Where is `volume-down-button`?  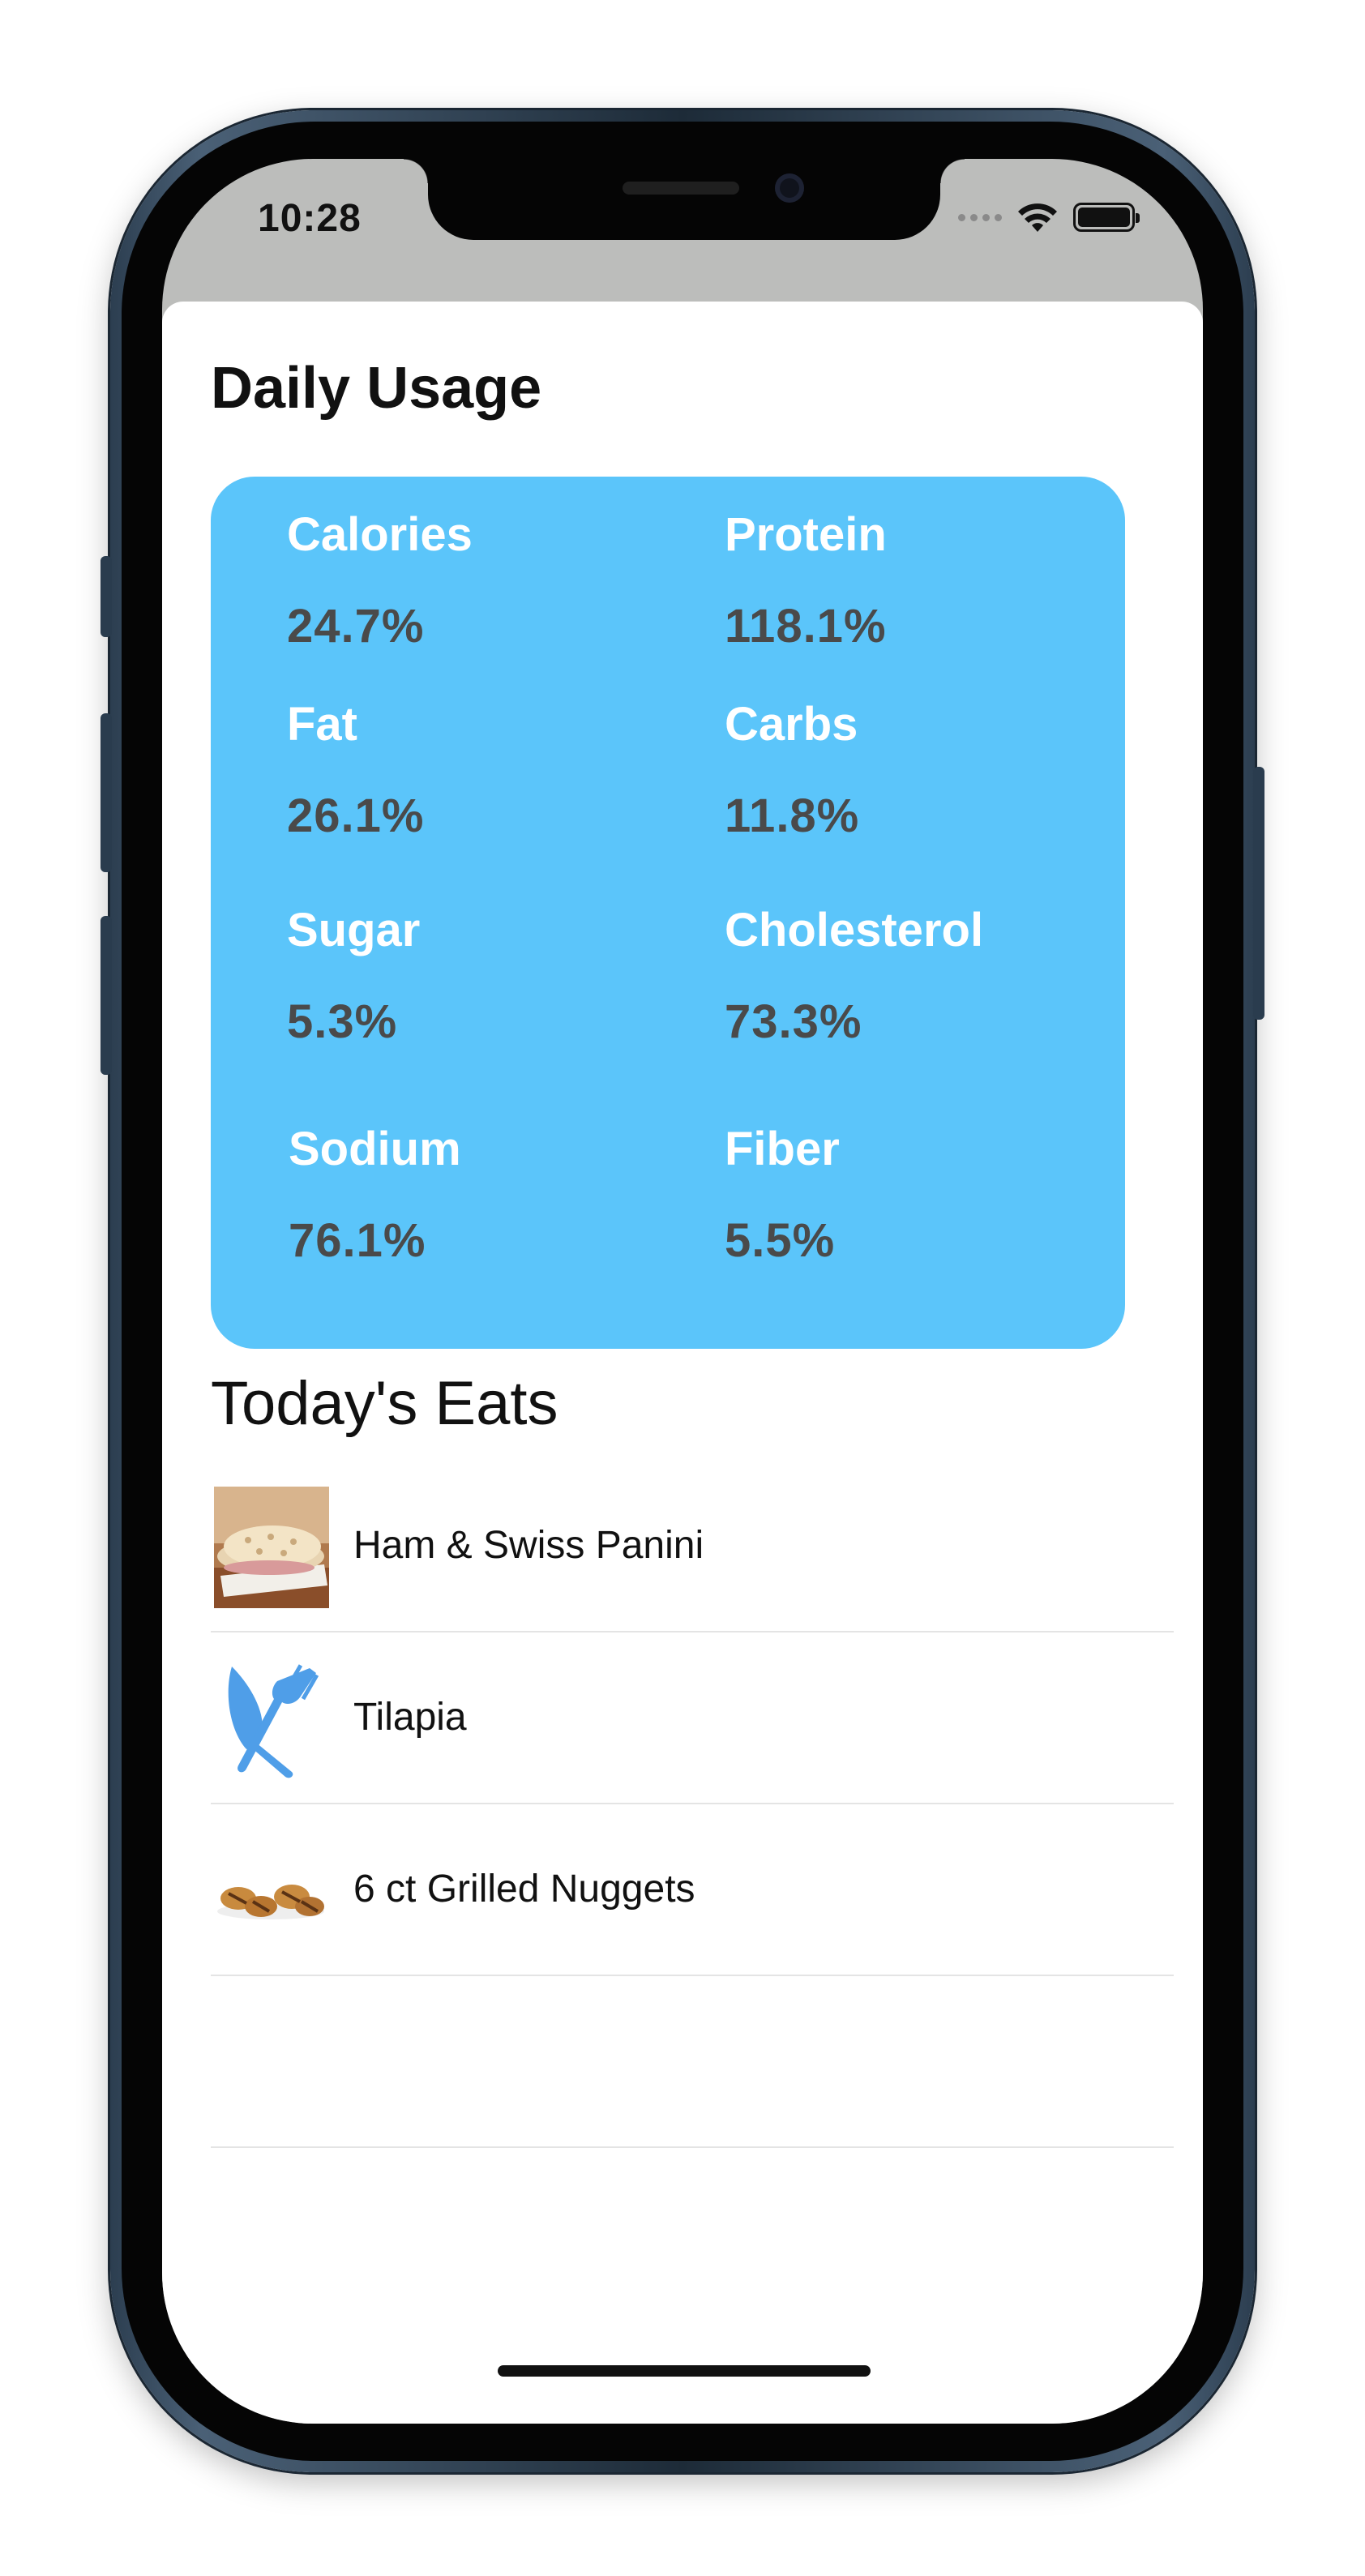
volume-down-button is located at coordinates (106, 995).